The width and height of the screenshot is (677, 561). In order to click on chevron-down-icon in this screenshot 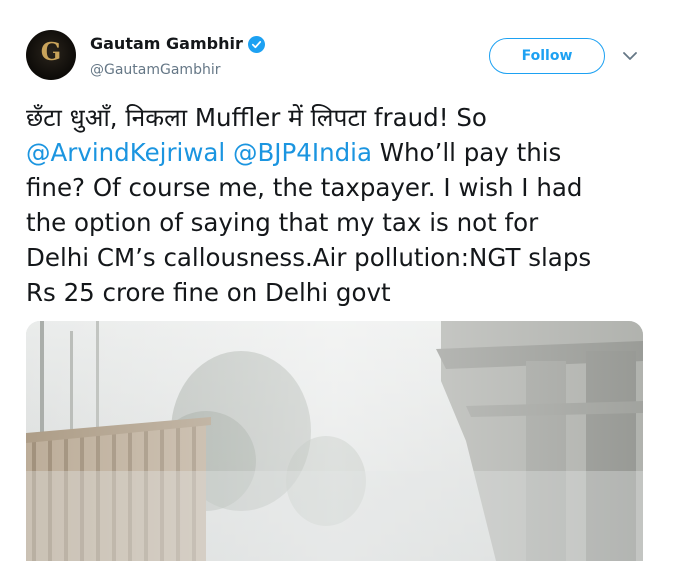, I will do `click(630, 56)`.